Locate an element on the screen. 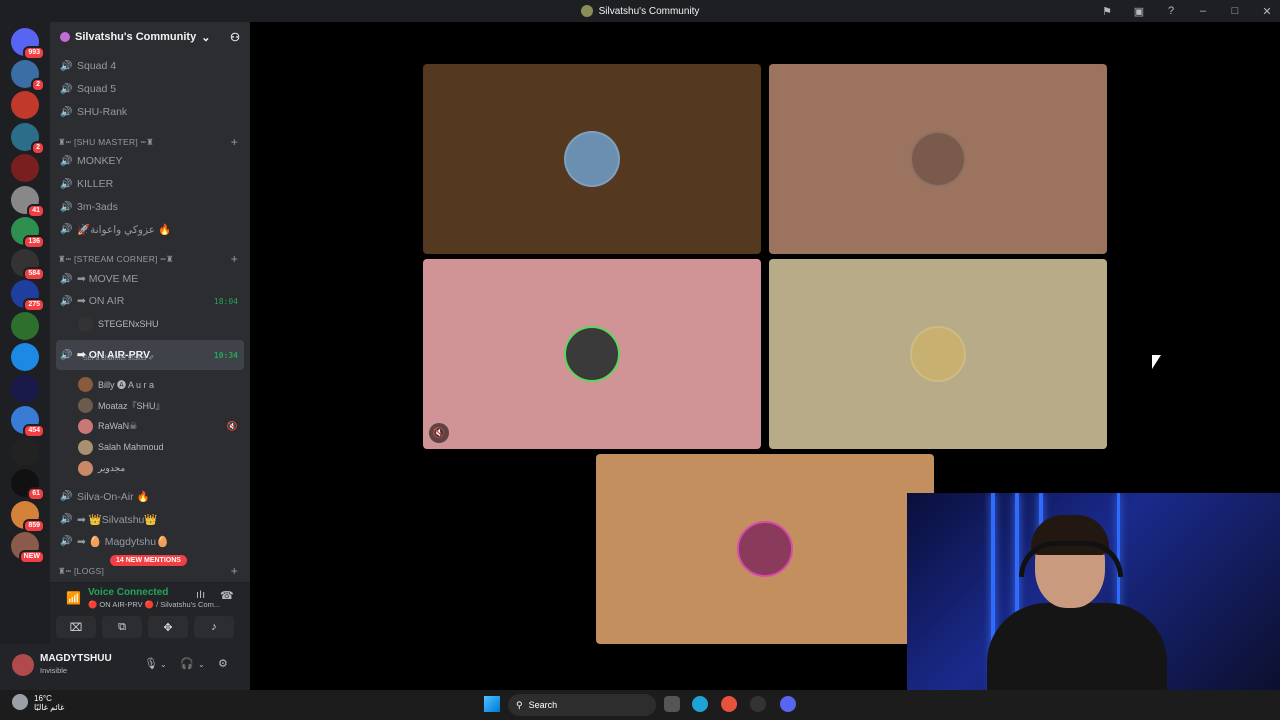  activities-button: ✥ is located at coordinates (168, 627).